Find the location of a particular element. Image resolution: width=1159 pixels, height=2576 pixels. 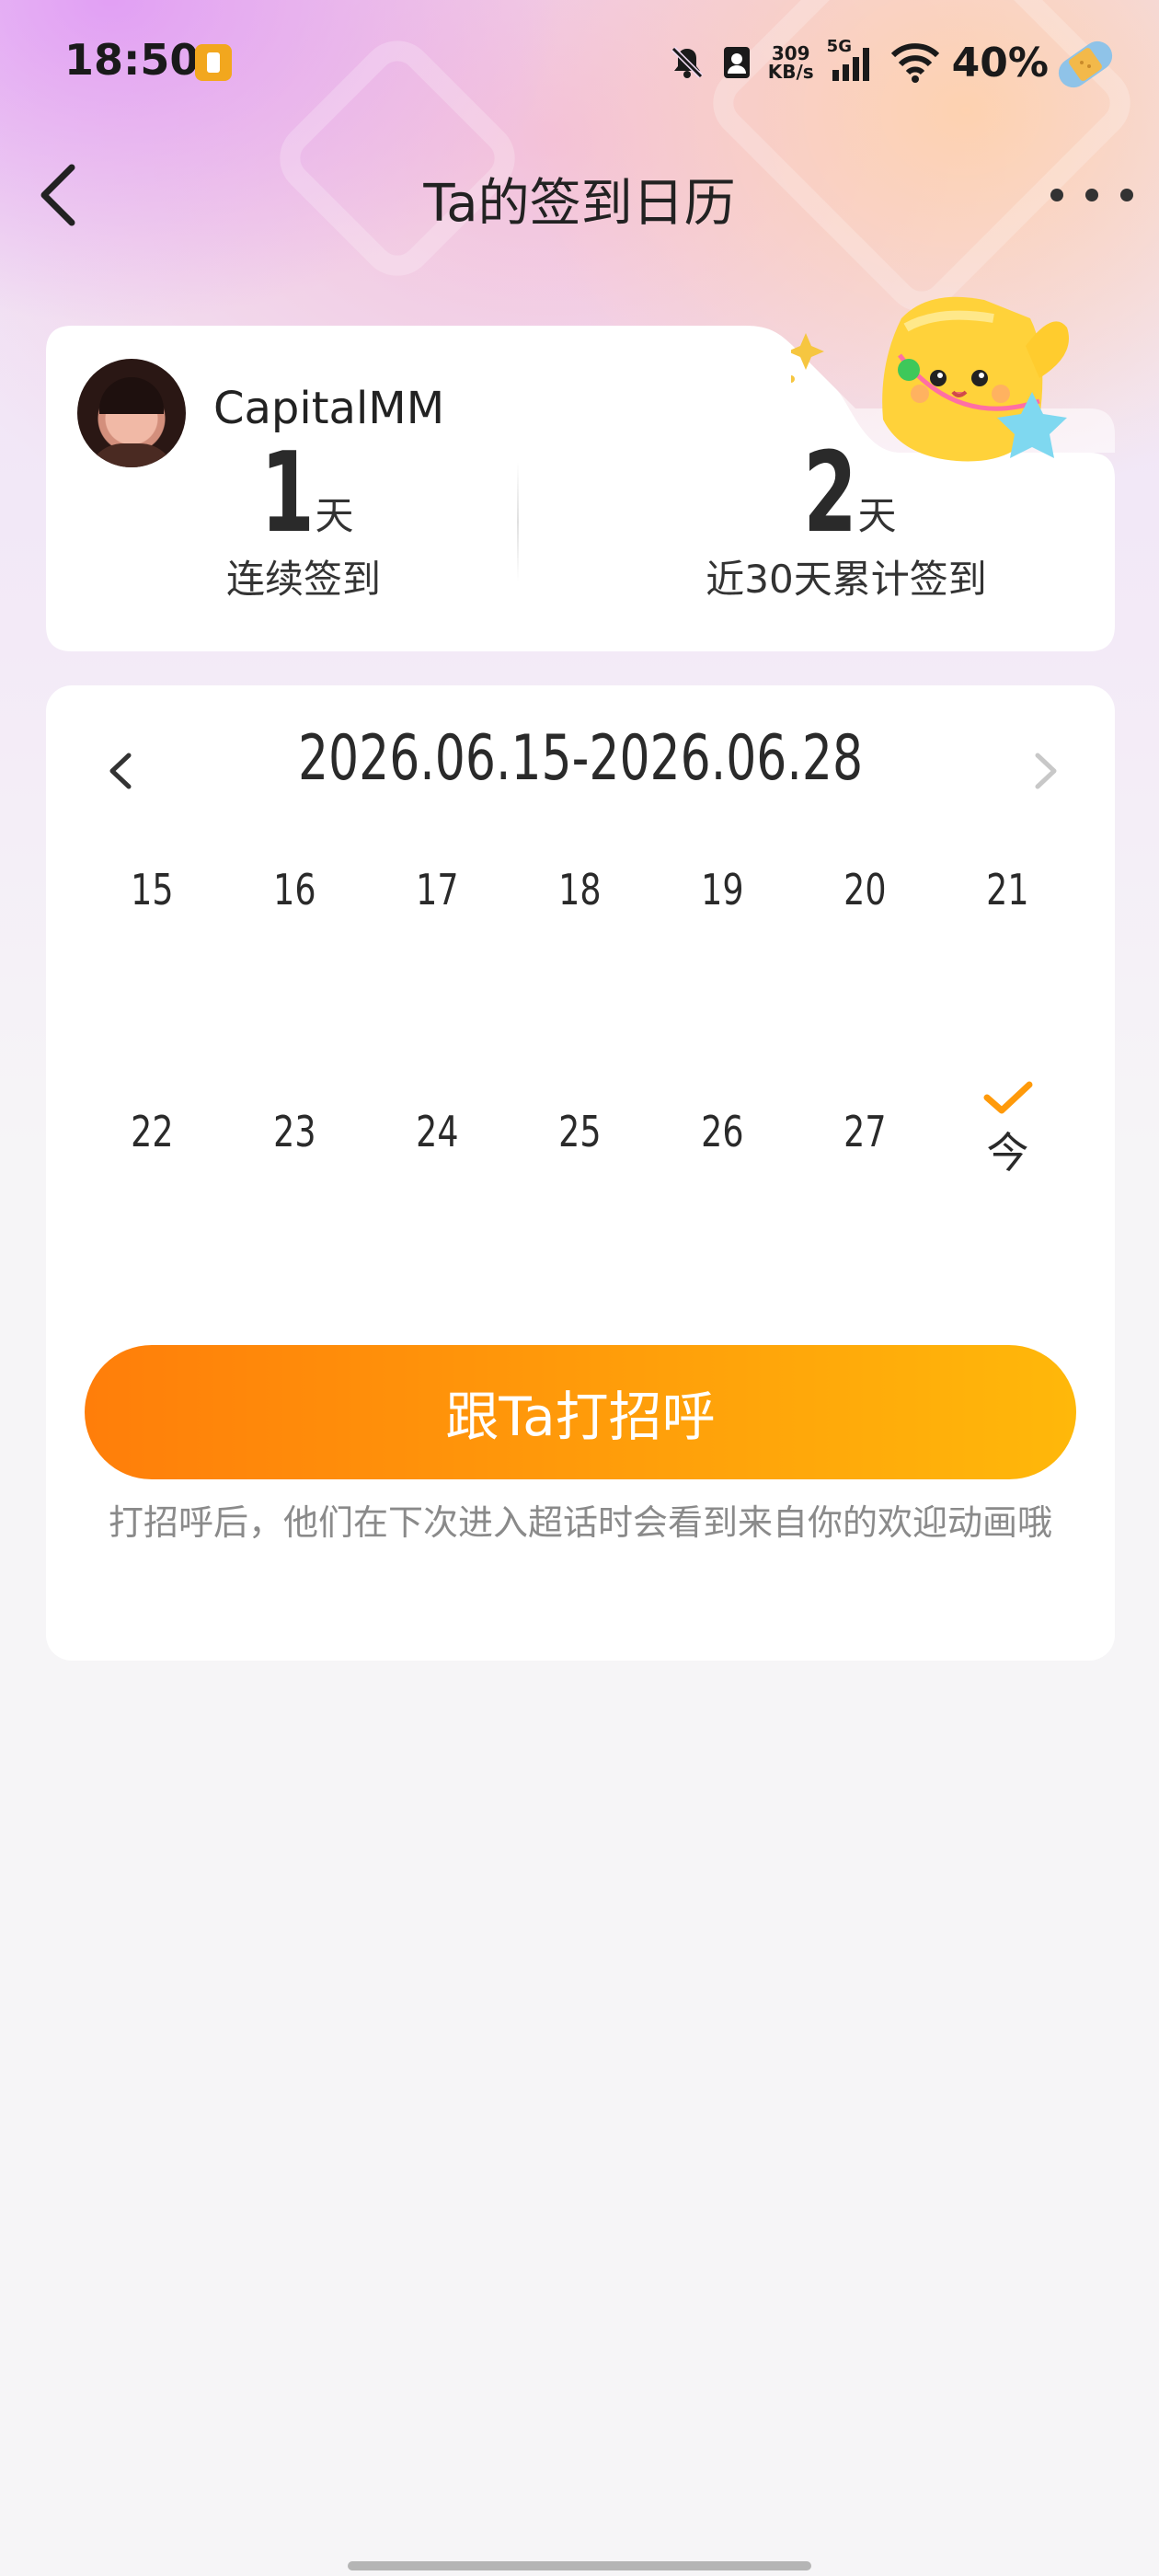

calendar-day: 20 is located at coordinates (865, 920).